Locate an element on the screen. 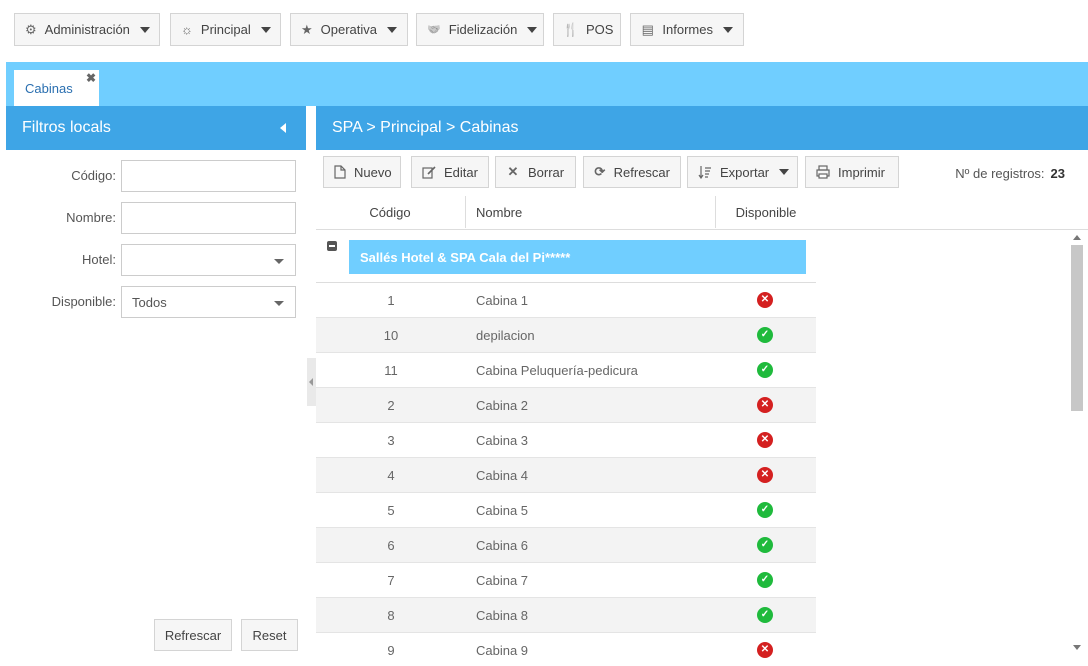 The image size is (1088, 666). refrescar-button: ⟳ Refrescar is located at coordinates (632, 172).